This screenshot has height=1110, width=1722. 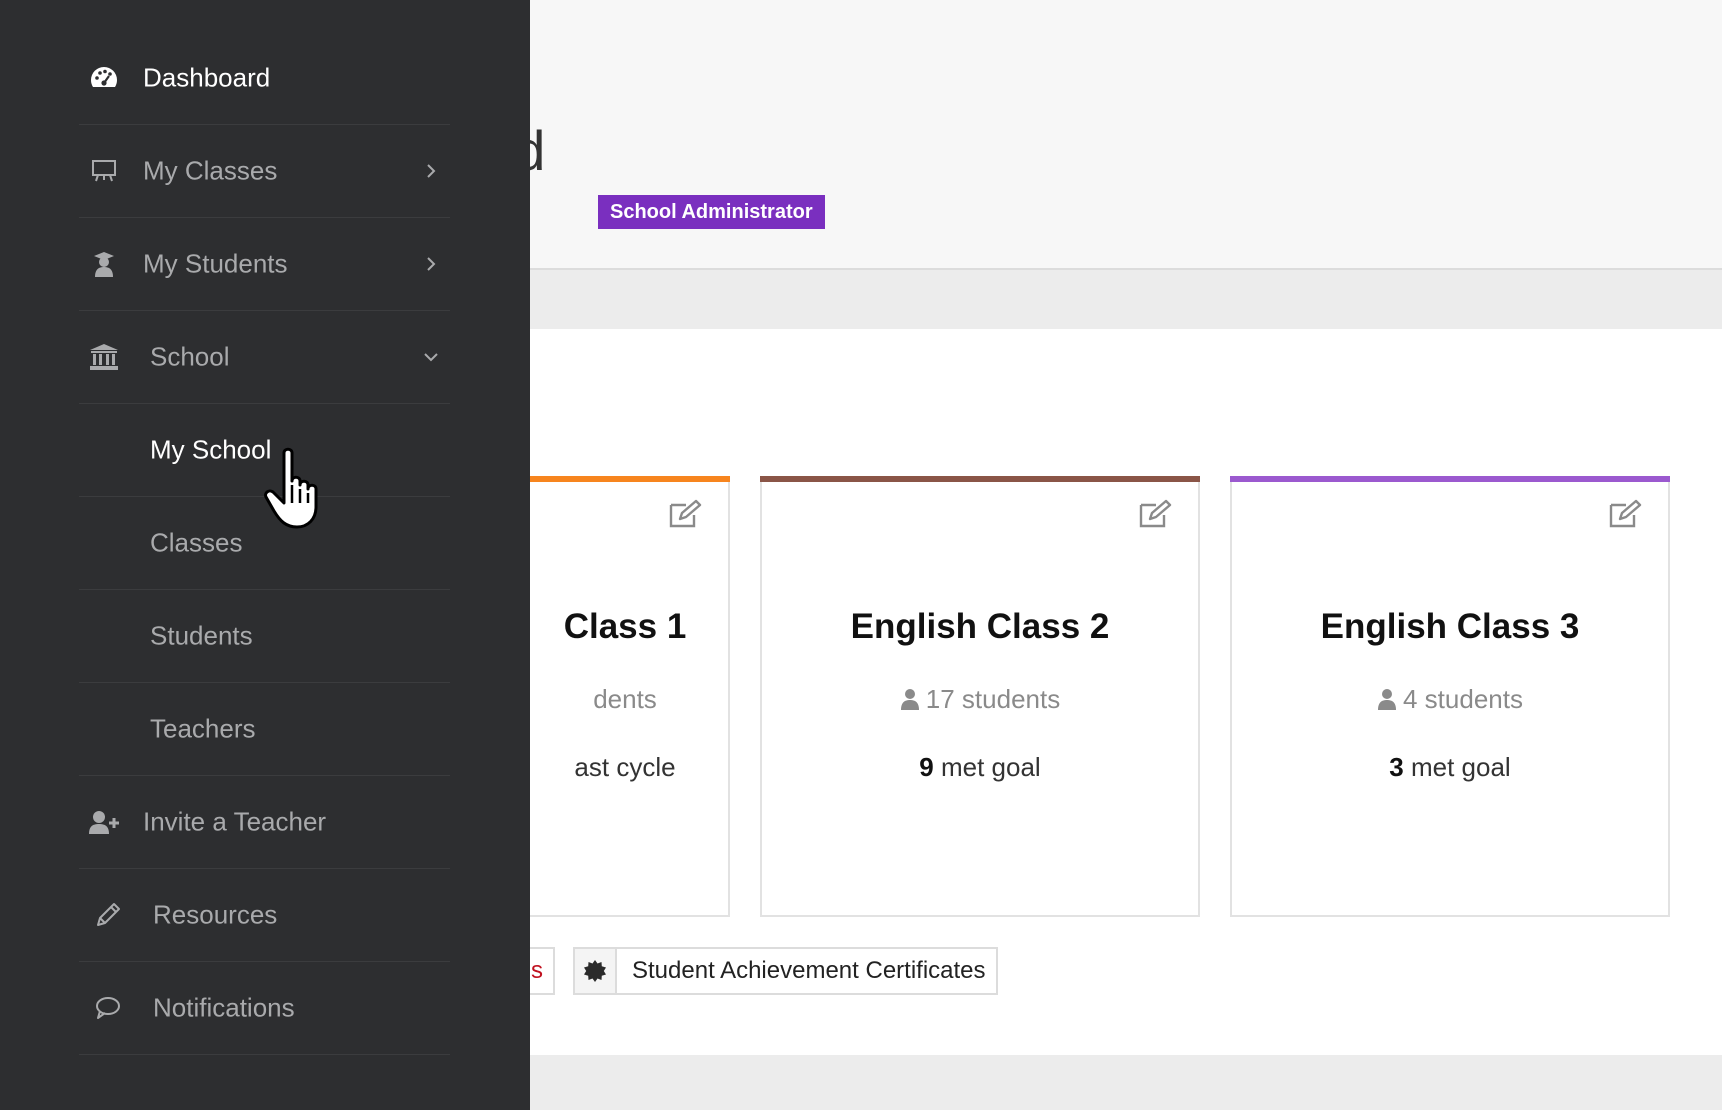 I want to click on certificates-link: Student Achievement Certificates, so click(x=785, y=971).